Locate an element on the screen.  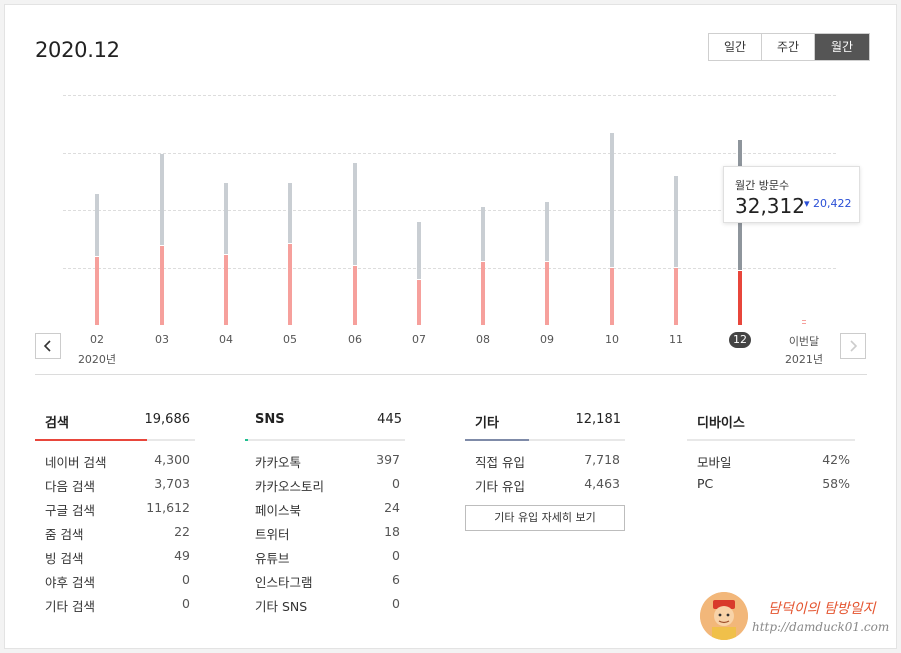
row-label: 빙 검색 is located at coordinates (64, 558).